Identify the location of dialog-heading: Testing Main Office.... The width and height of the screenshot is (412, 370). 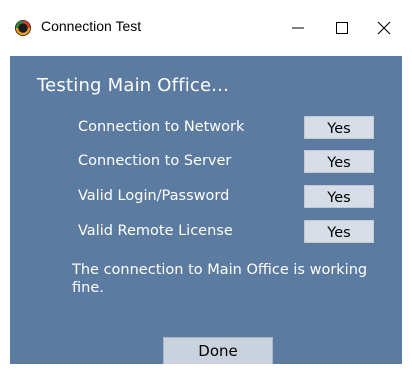
(133, 85).